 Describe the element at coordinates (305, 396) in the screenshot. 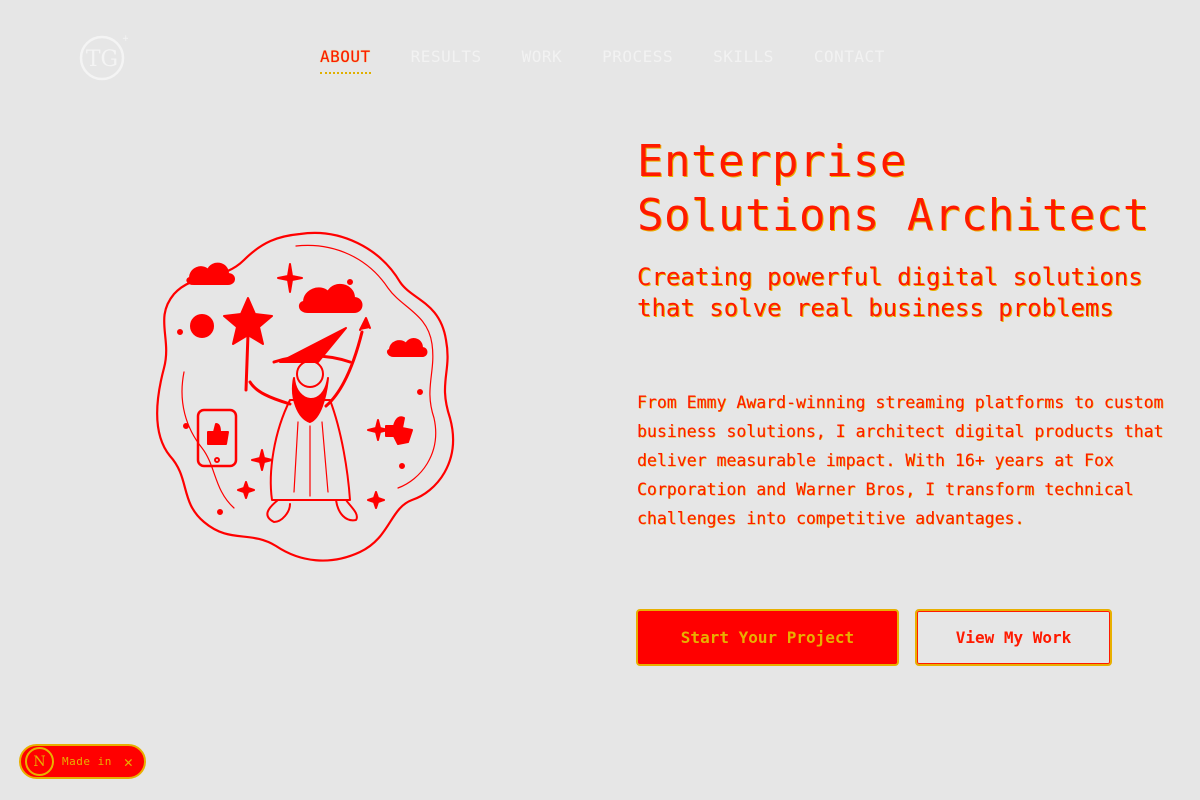

I see `wizard-illustration` at that location.